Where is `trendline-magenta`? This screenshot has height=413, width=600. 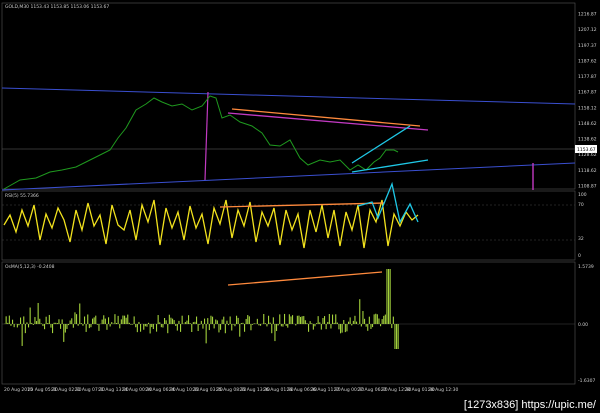
trendline-magenta is located at coordinates (328, 121).